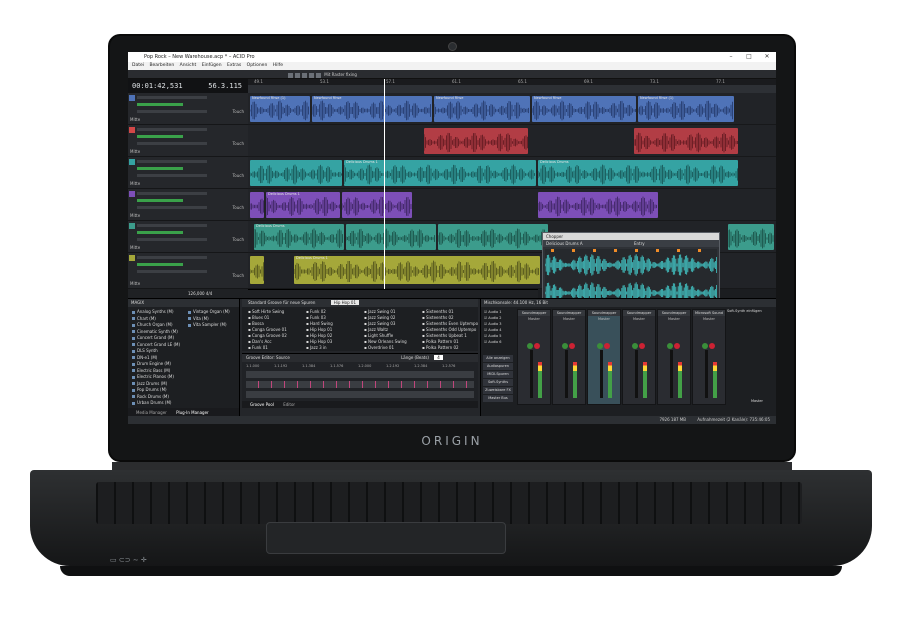 Image resolution: width=900 pixels, height=628 pixels. Describe the element at coordinates (260, 341) in the screenshot. I see `groove-item: ▪ Dan's Acc` at that location.